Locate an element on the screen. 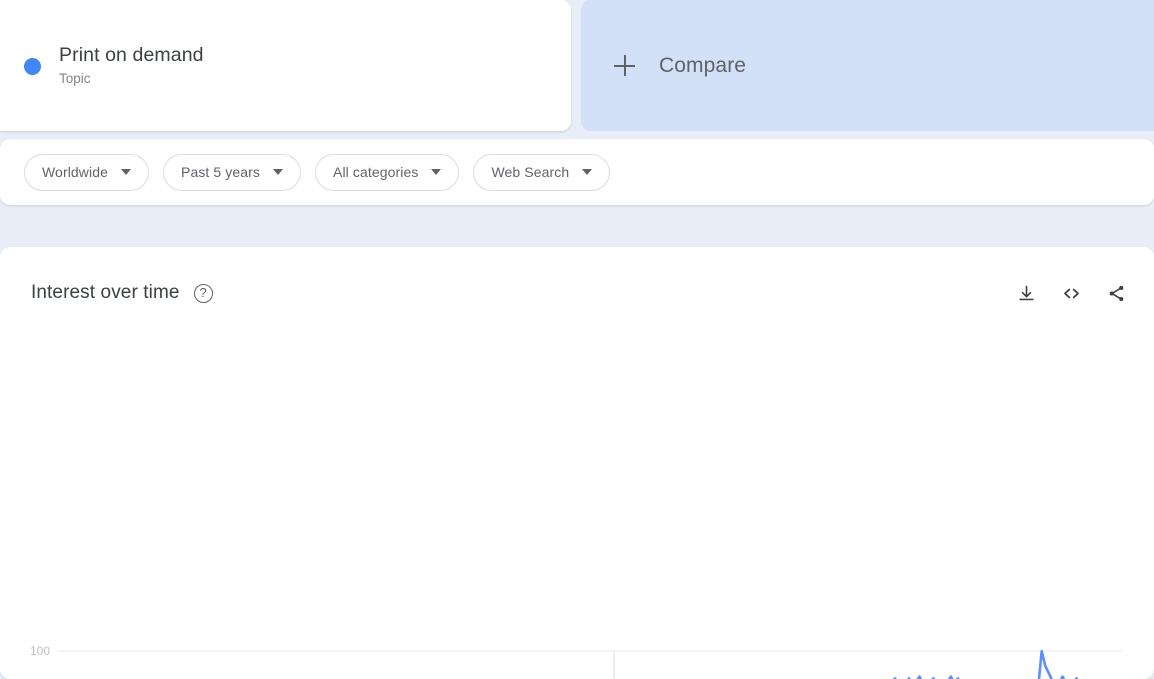 Image resolution: width=1154 pixels, height=679 pixels. chart-header: Interest over time ? is located at coordinates (579, 293).